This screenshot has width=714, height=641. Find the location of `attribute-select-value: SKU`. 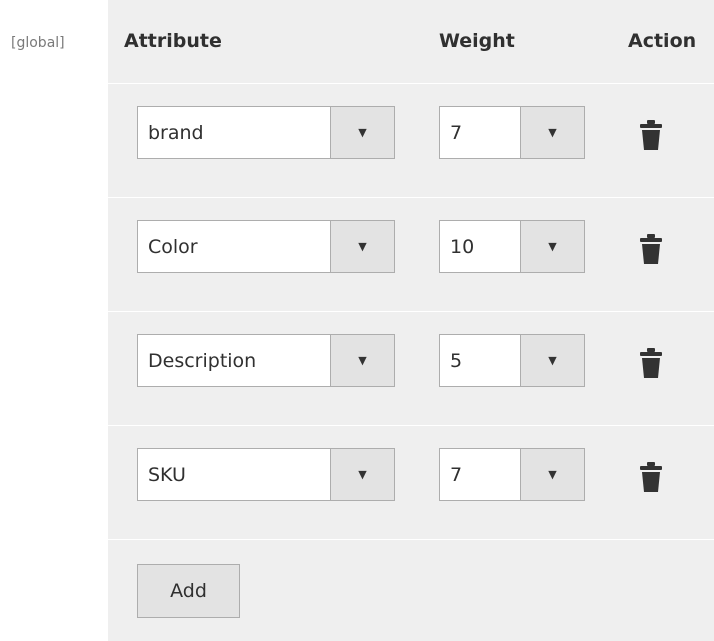

attribute-select-value: SKU is located at coordinates (167, 474).